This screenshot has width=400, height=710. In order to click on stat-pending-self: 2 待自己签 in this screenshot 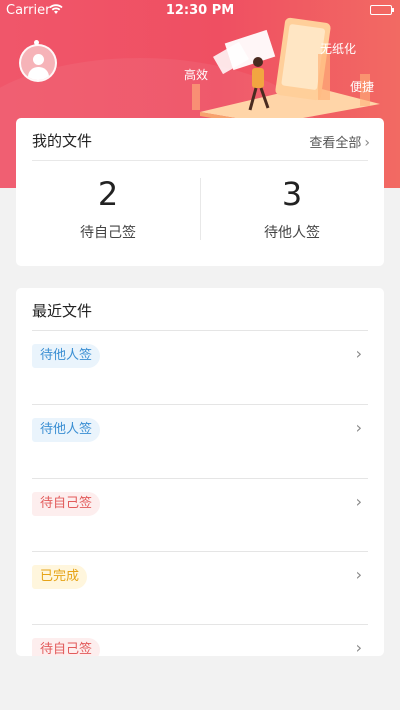, I will do `click(108, 209)`.